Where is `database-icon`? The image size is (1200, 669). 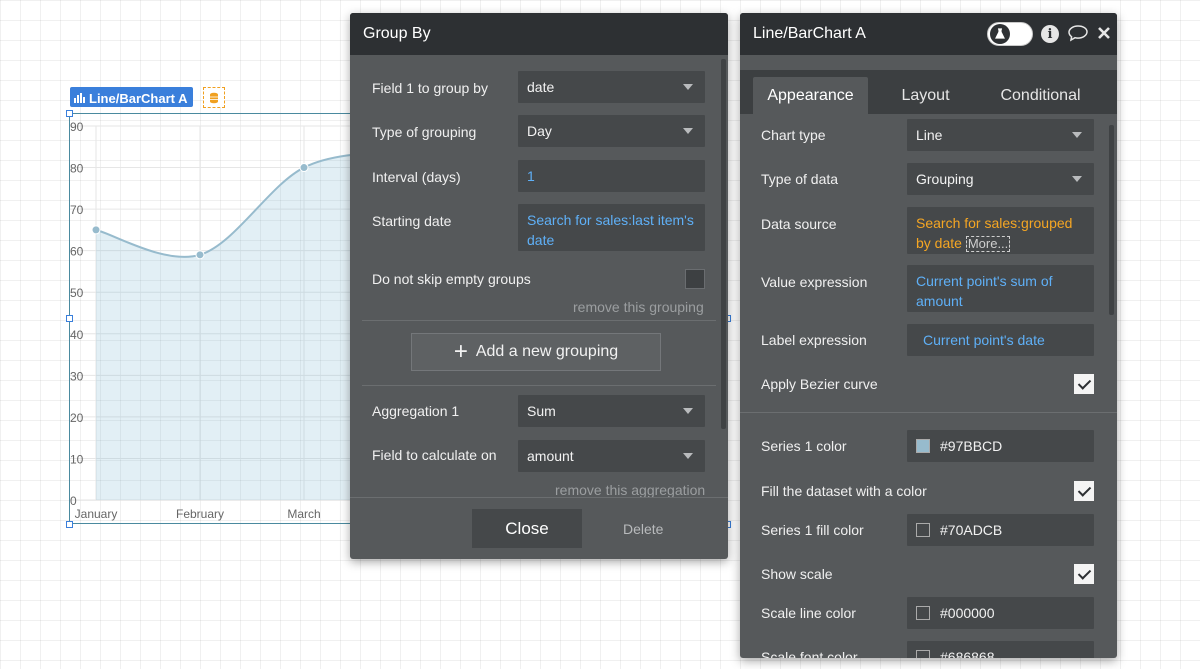 database-icon is located at coordinates (214, 97).